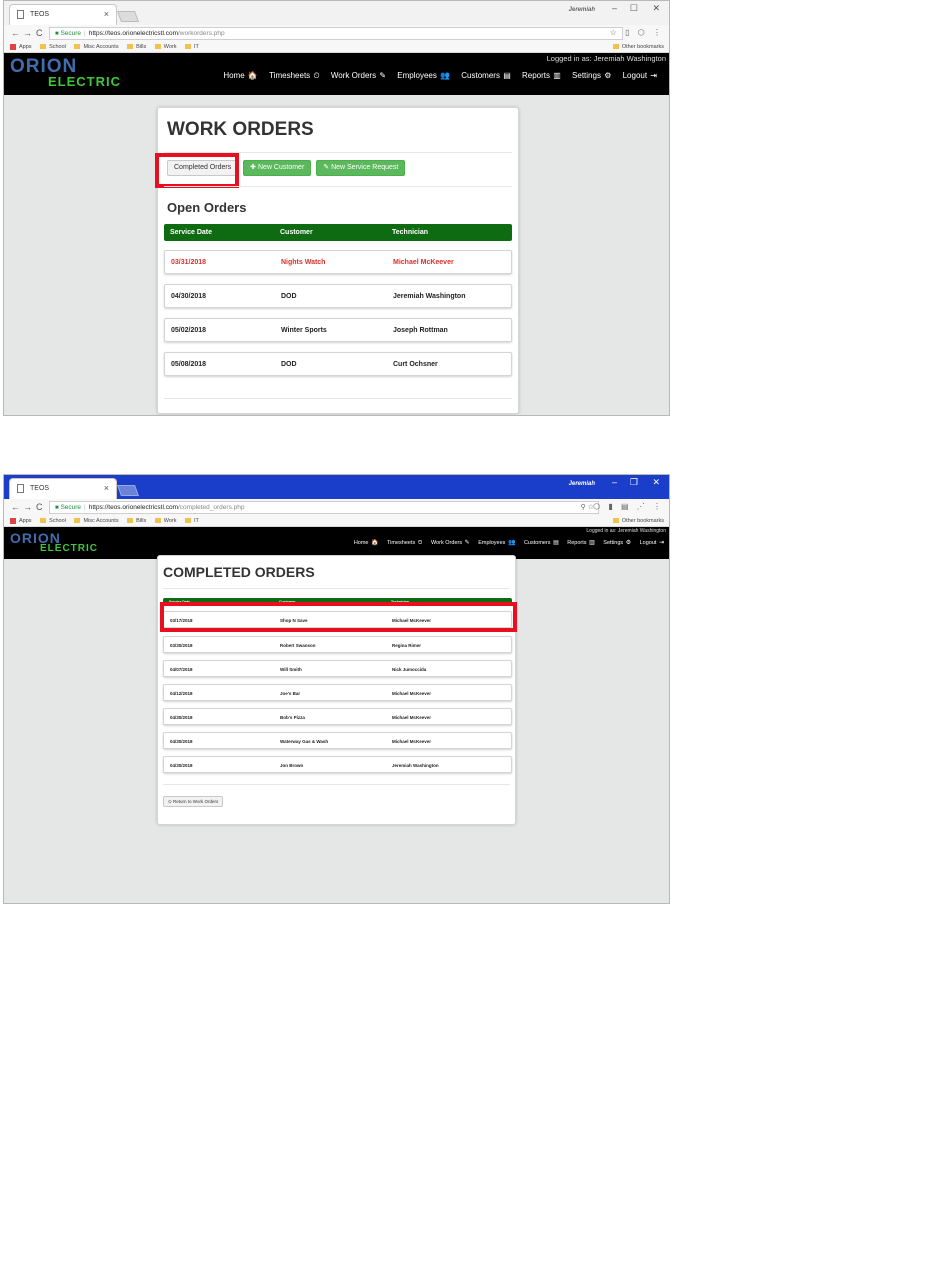  Describe the element at coordinates (303, 262) in the screenshot. I see `customer: Nights Watch` at that location.